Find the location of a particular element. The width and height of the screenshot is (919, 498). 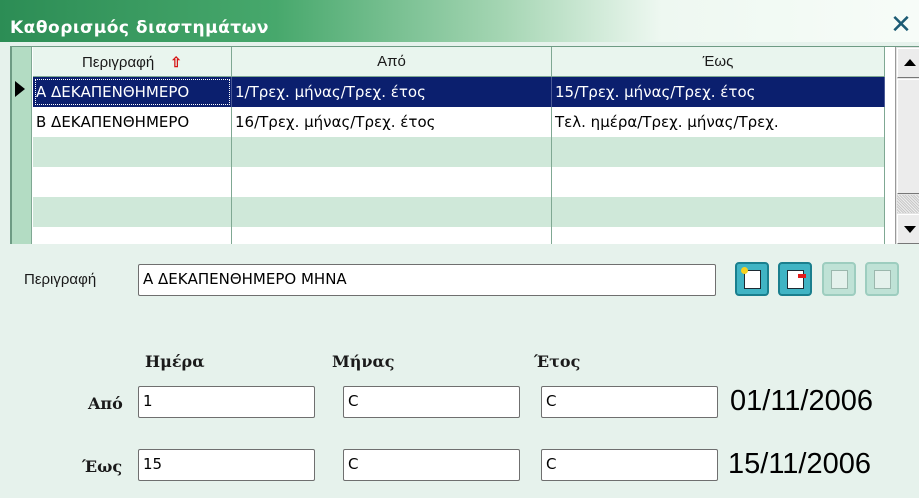

column-header-description: Περιγραφή ⇧ is located at coordinates (132, 62).